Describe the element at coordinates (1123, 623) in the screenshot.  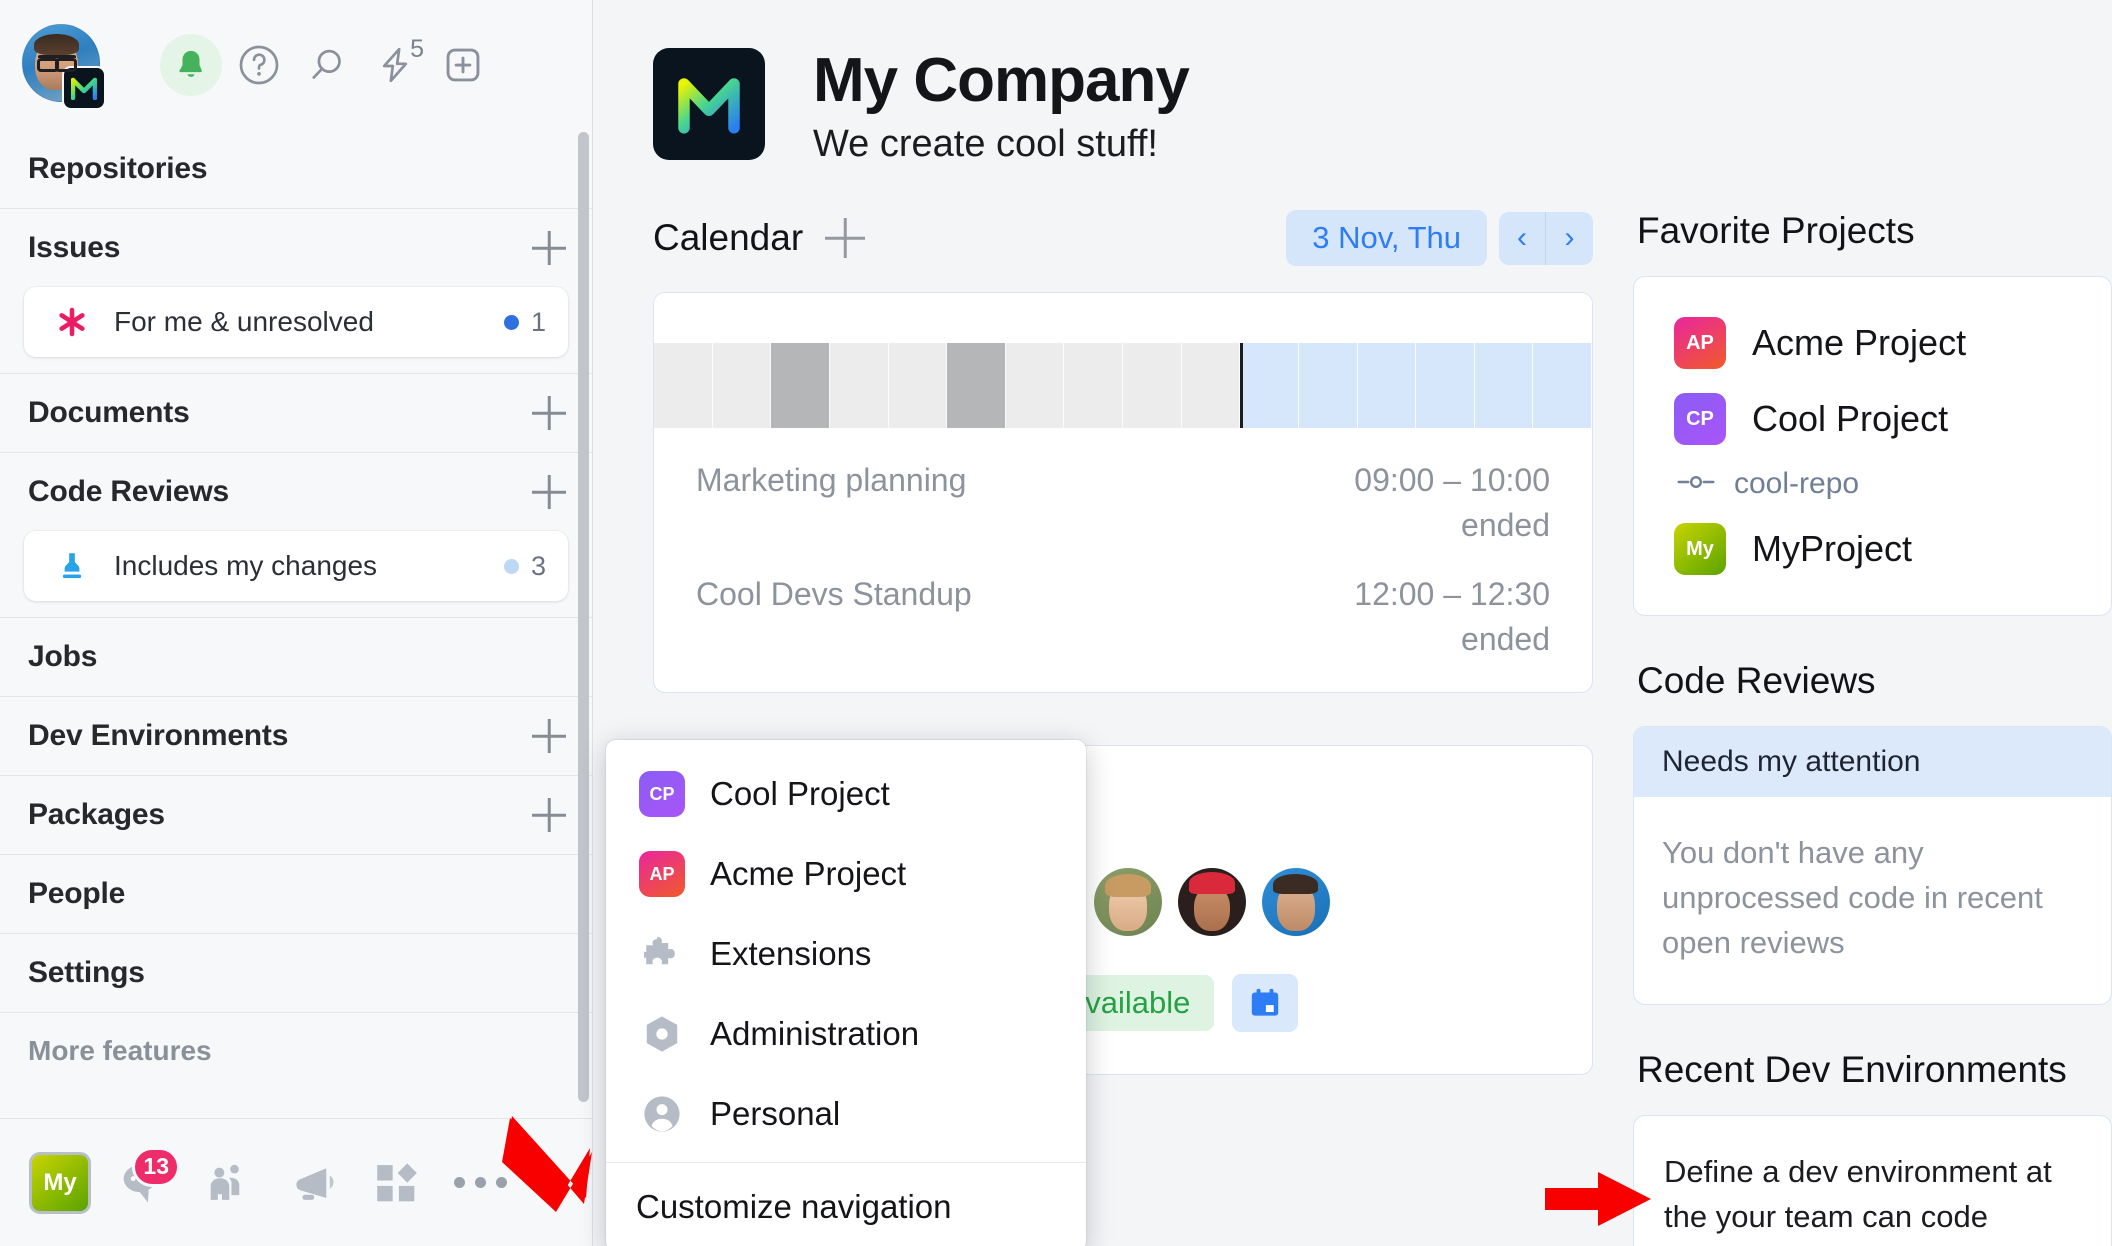
I see `calendar-event-row: Cool Devs Standup 12:00 – 12:30 ended` at that location.